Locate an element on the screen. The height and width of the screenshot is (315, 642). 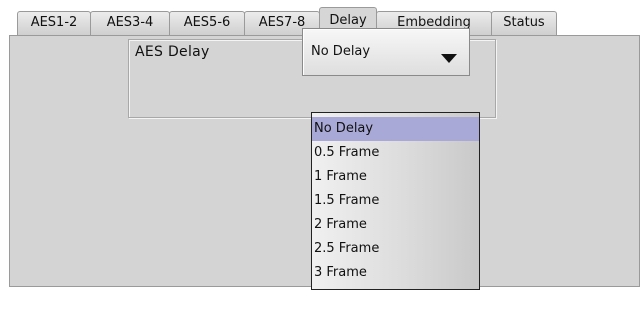
tab-aes3-4: AES3-4 is located at coordinates (130, 23).